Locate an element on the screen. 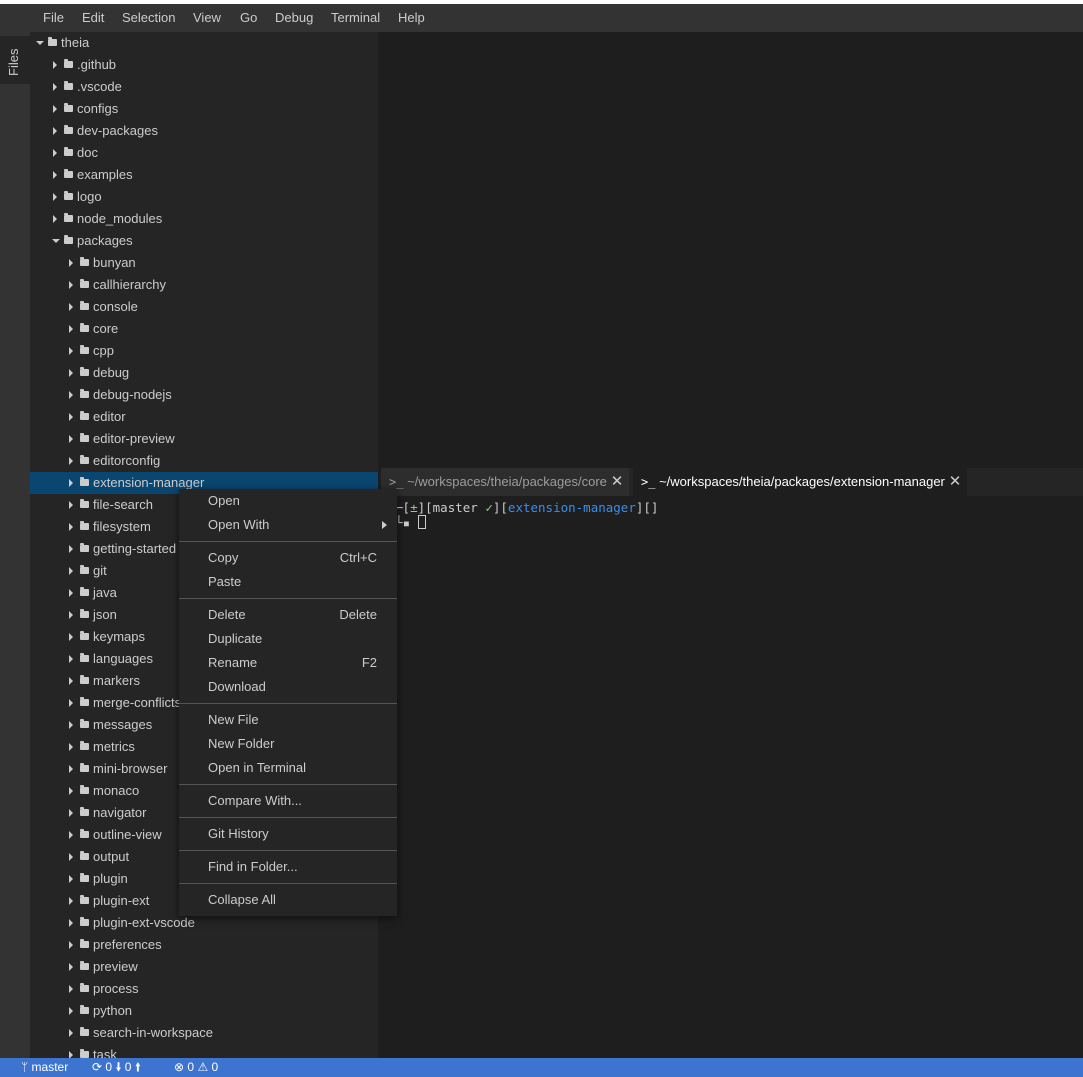 The image size is (1083, 1077). context-menu-item: Collapse All is located at coordinates (288, 900).